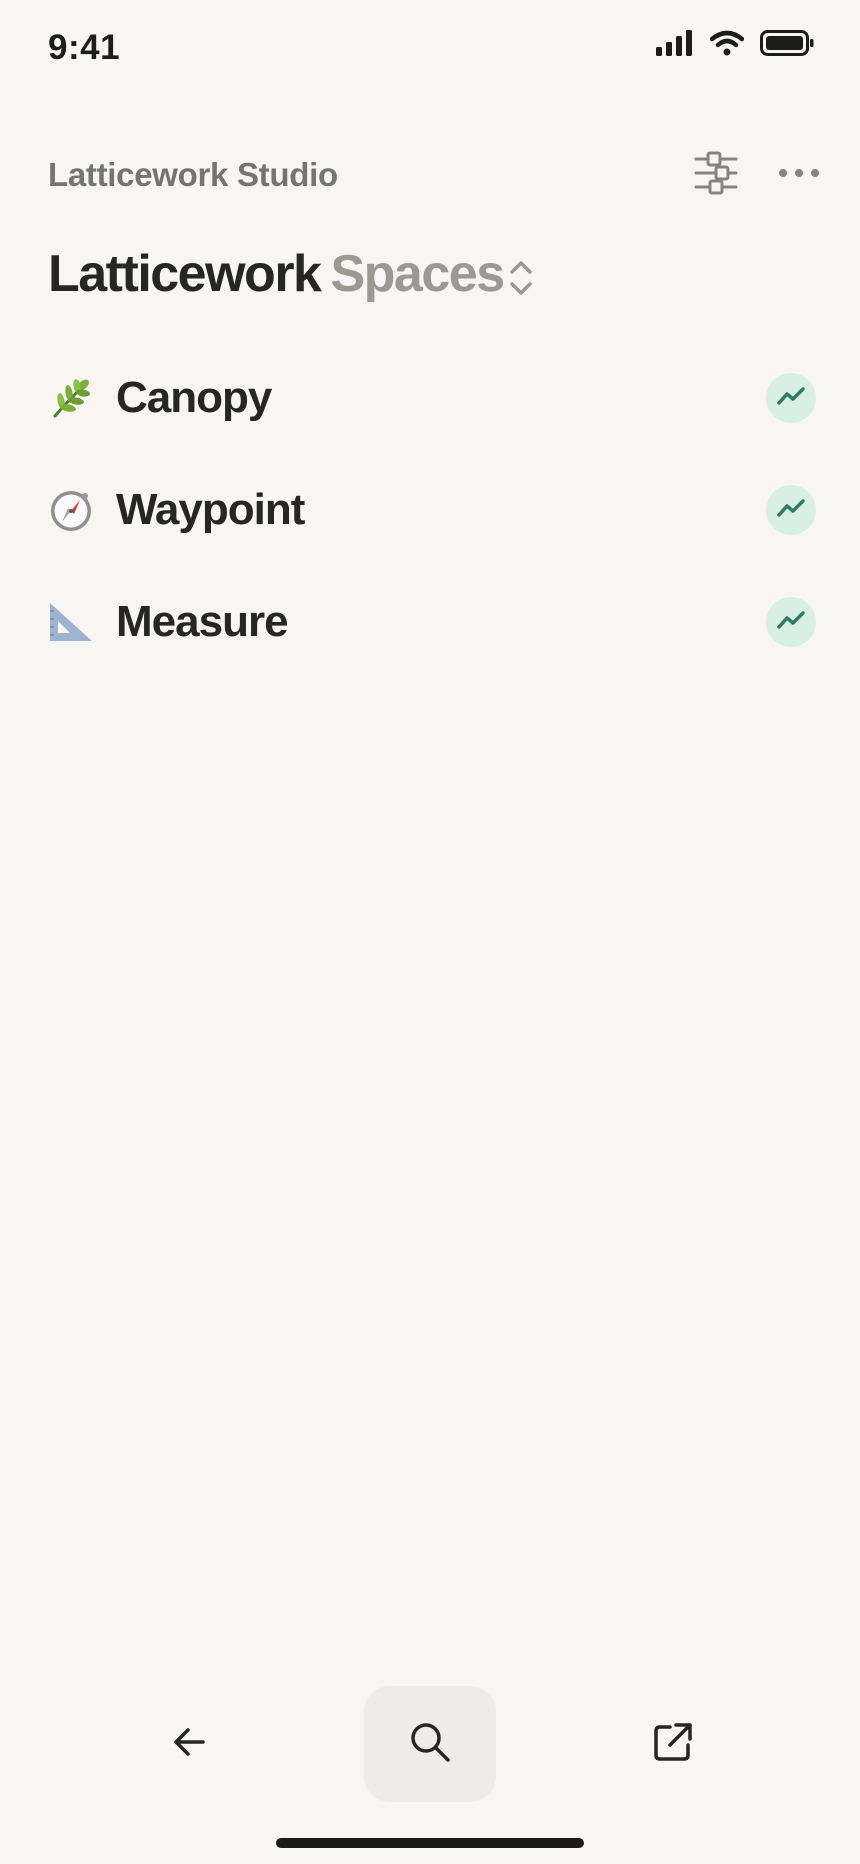  I want to click on status-bar: 9:41, so click(430, 50).